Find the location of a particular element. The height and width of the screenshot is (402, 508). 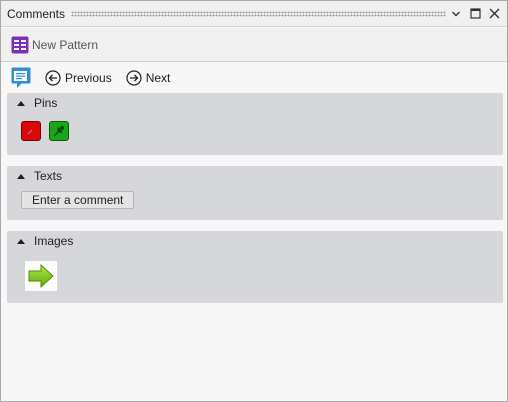

new-pattern-button: New Pattern is located at coordinates (54, 45).